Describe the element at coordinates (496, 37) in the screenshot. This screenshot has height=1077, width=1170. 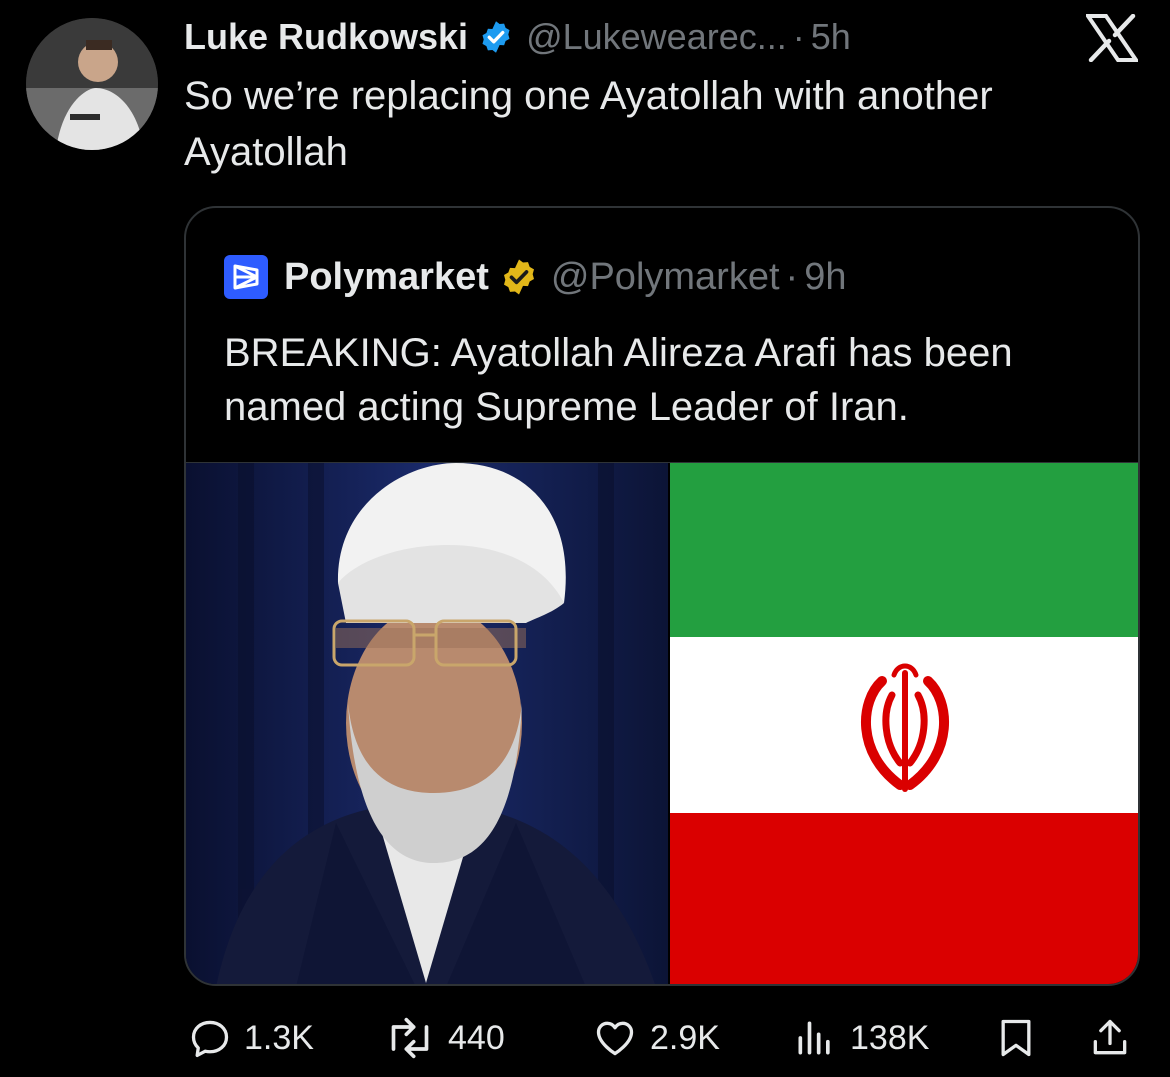
I see `verified-icon` at that location.